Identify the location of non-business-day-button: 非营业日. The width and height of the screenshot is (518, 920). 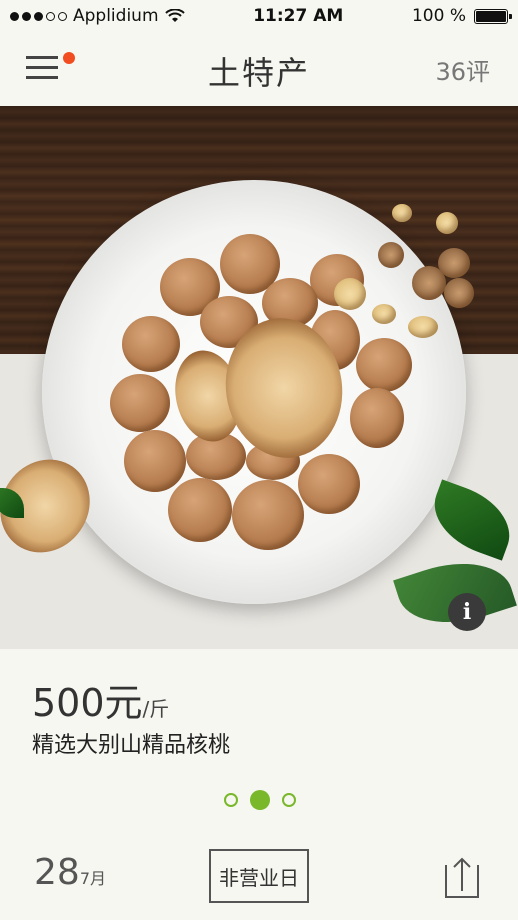
(259, 876).